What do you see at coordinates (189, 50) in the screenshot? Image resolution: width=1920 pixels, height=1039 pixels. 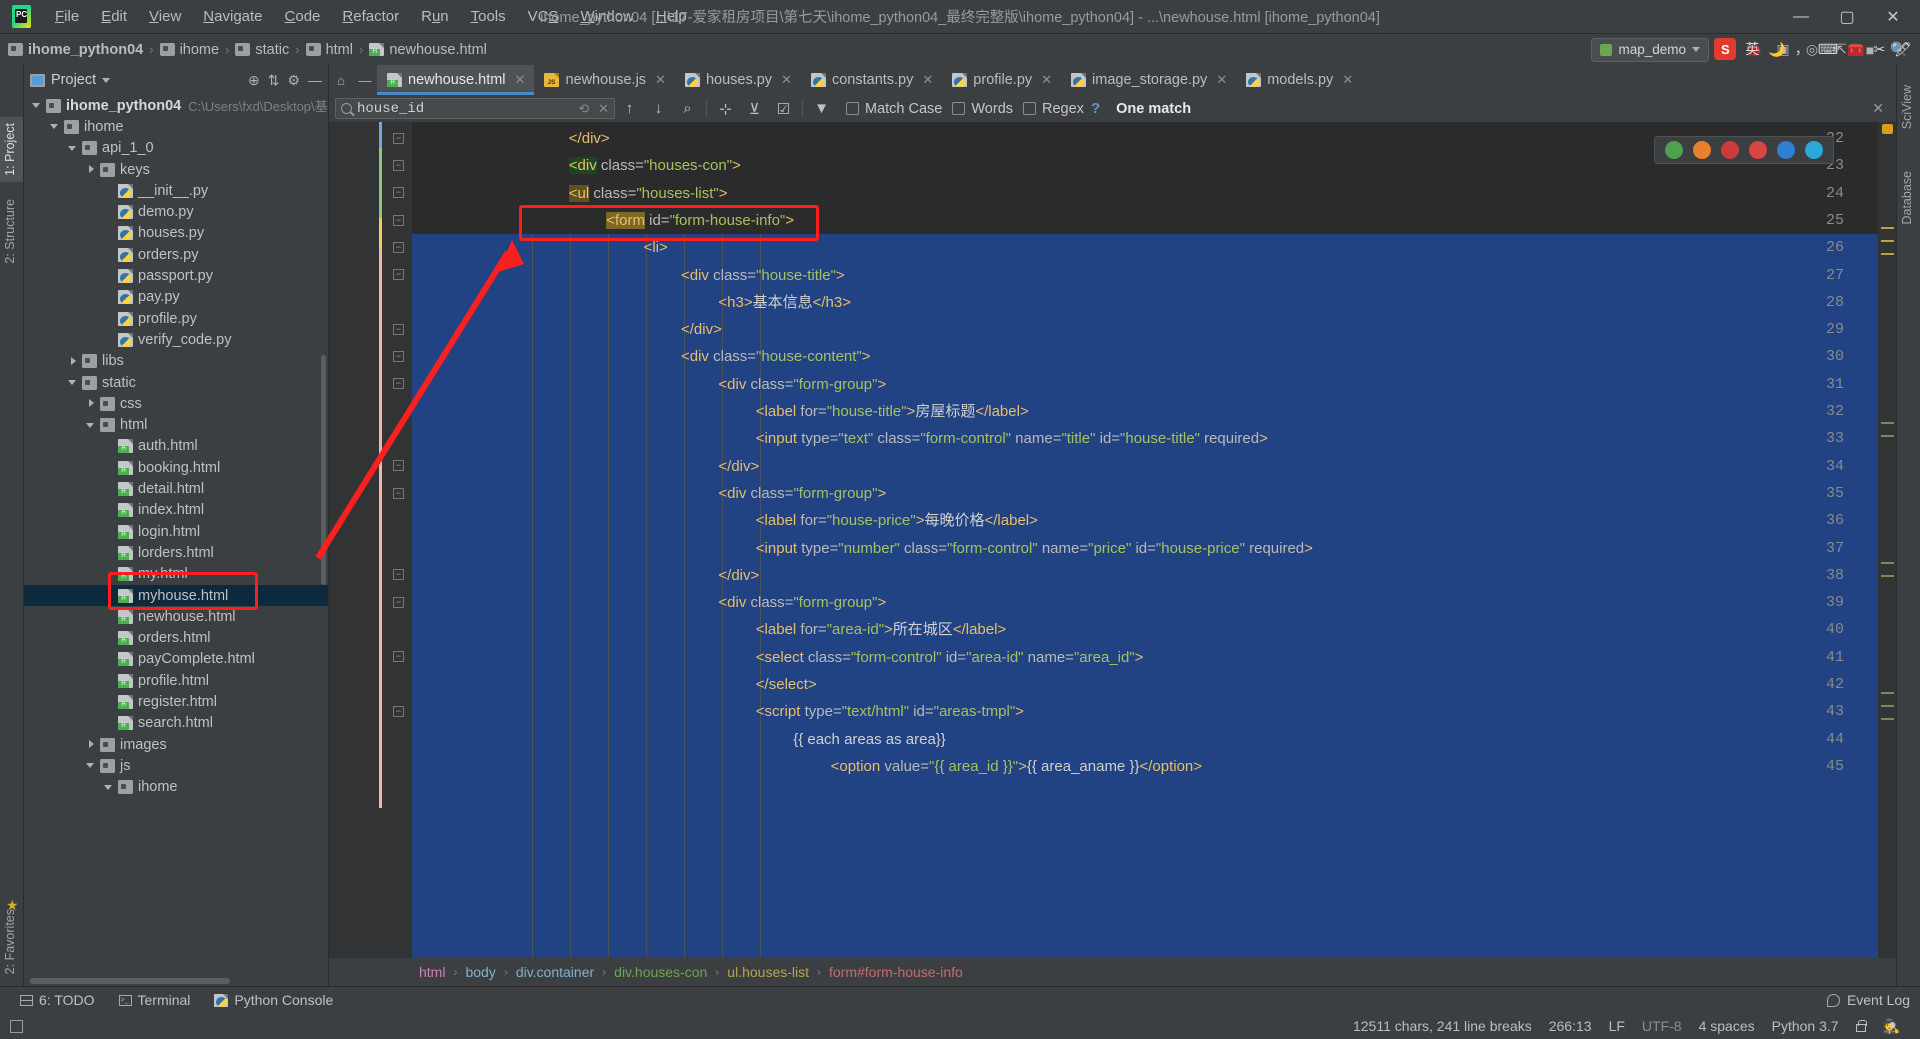 I see `breadcrumb-item-ihome: ihome` at bounding box center [189, 50].